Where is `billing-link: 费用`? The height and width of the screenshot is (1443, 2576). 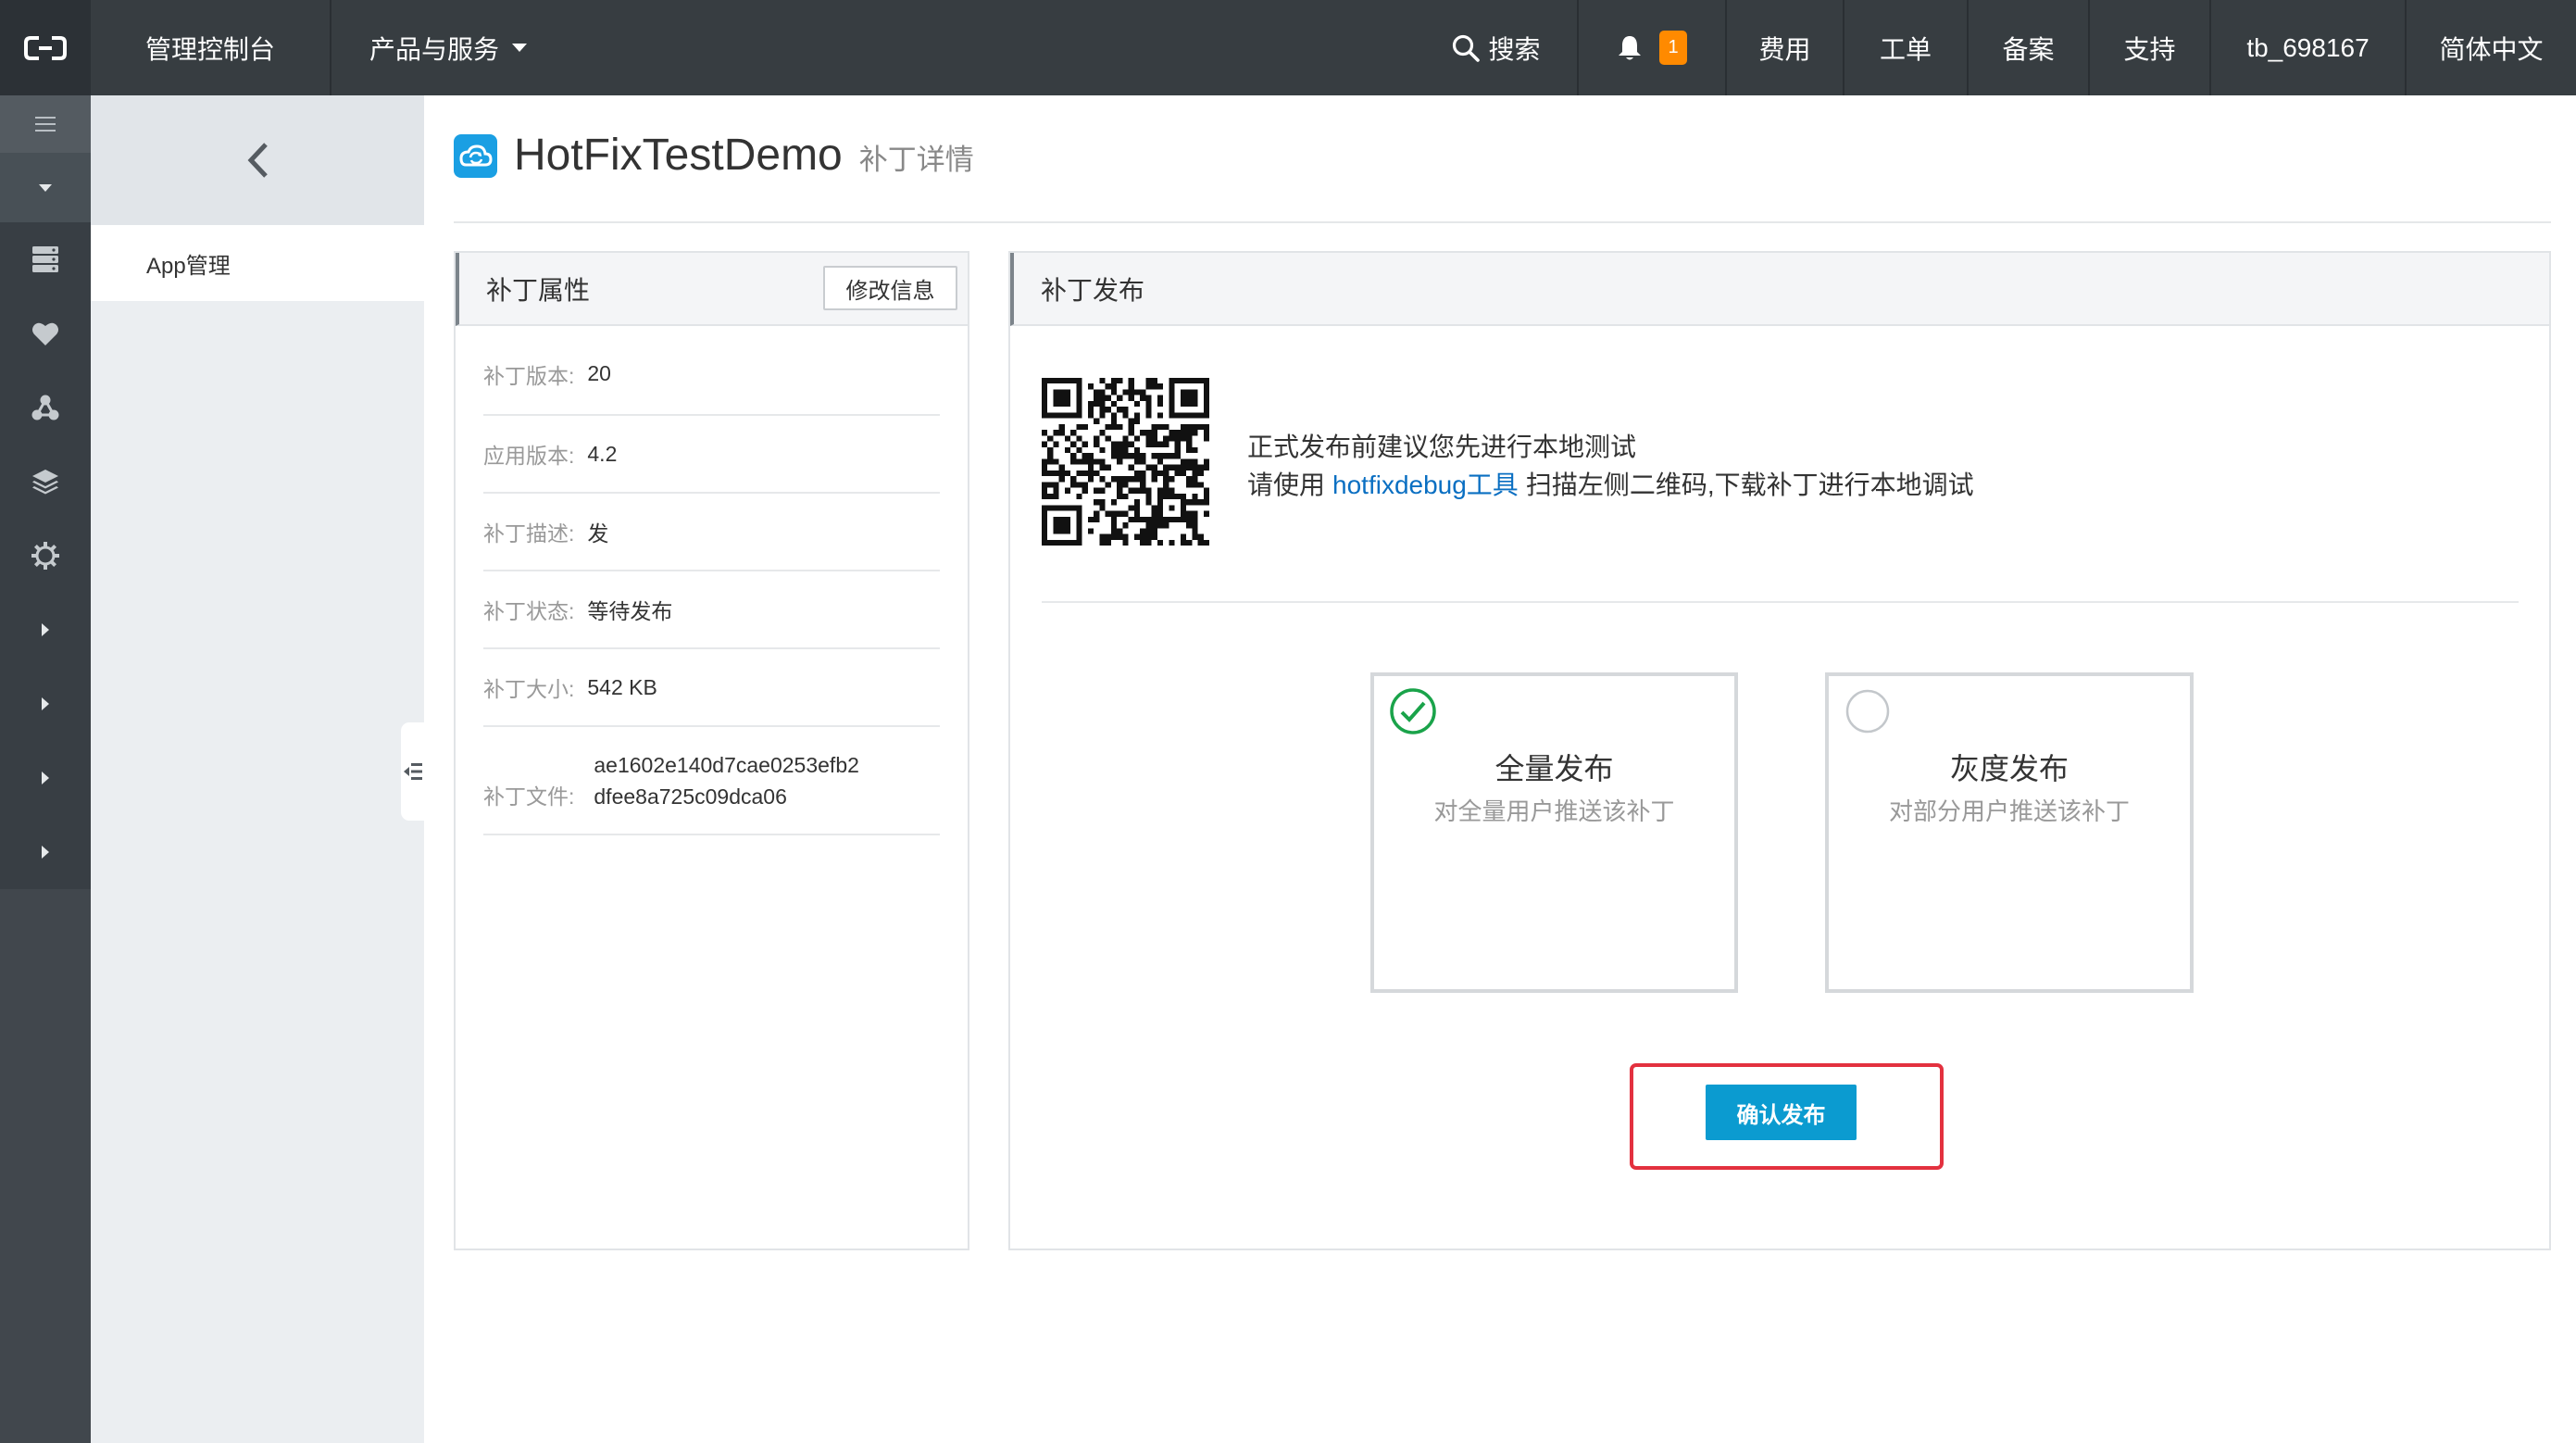
billing-link: 费用 is located at coordinates (1784, 47).